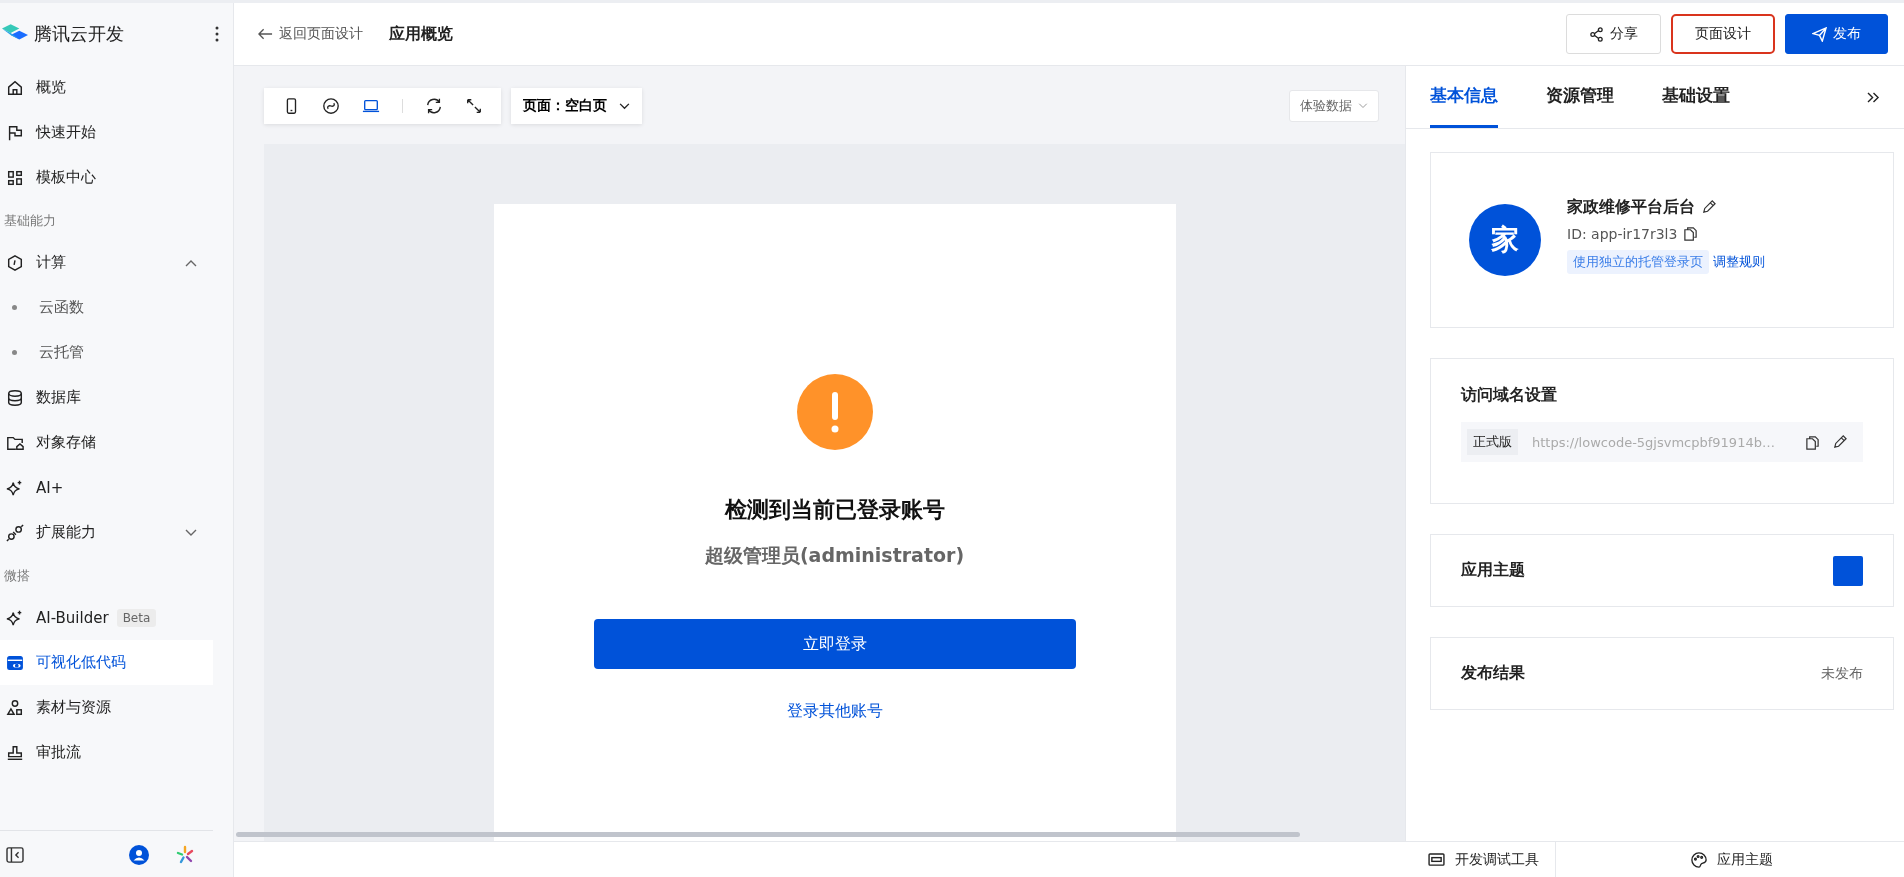 The height and width of the screenshot is (877, 1904). What do you see at coordinates (106, 707) in the screenshot?
I see `sidebar-item: 素材与资源` at bounding box center [106, 707].